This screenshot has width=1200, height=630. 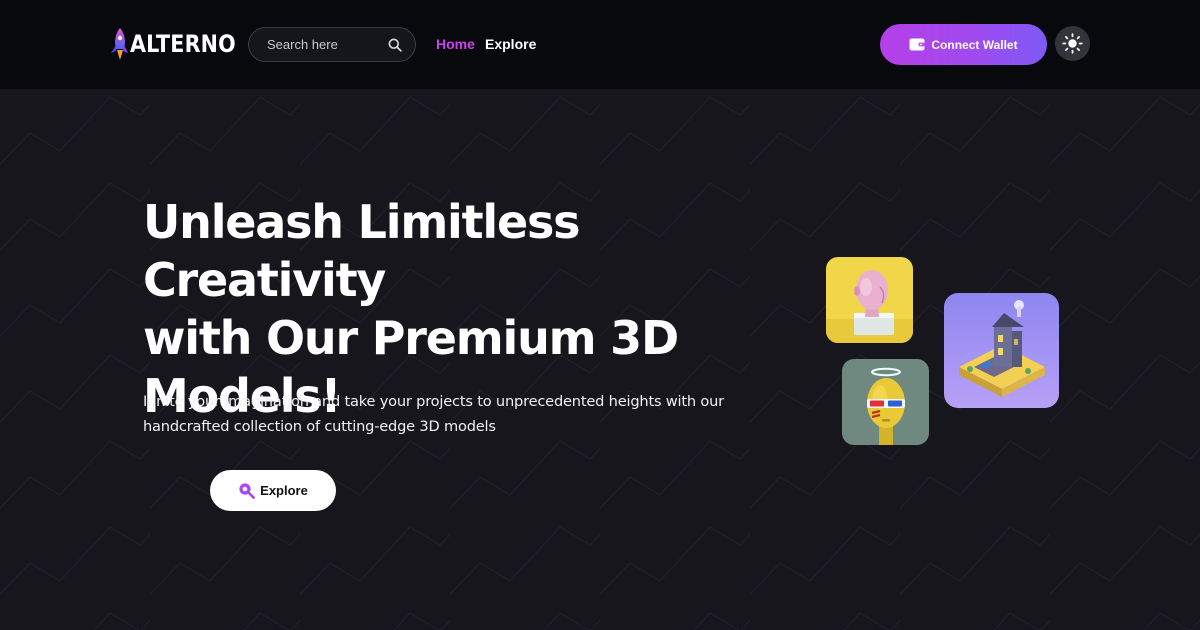 I want to click on explore-button-label: Explore, so click(x=284, y=490).